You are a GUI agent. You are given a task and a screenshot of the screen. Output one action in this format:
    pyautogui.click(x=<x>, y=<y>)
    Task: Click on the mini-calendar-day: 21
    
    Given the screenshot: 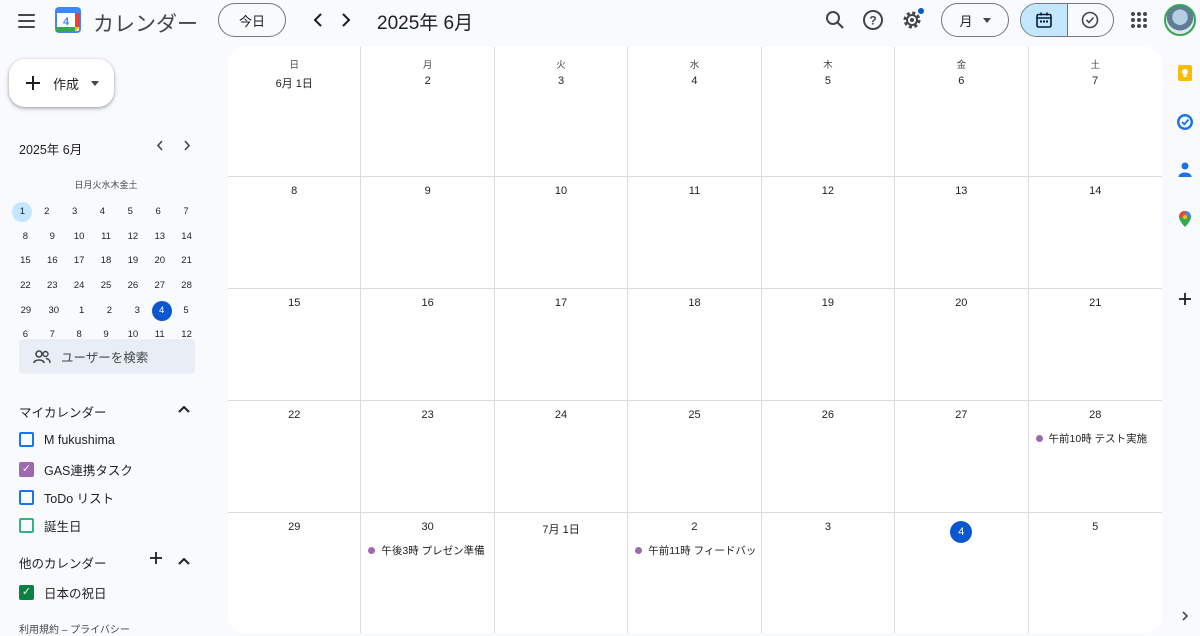 What is the action you would take?
    pyautogui.click(x=186, y=261)
    